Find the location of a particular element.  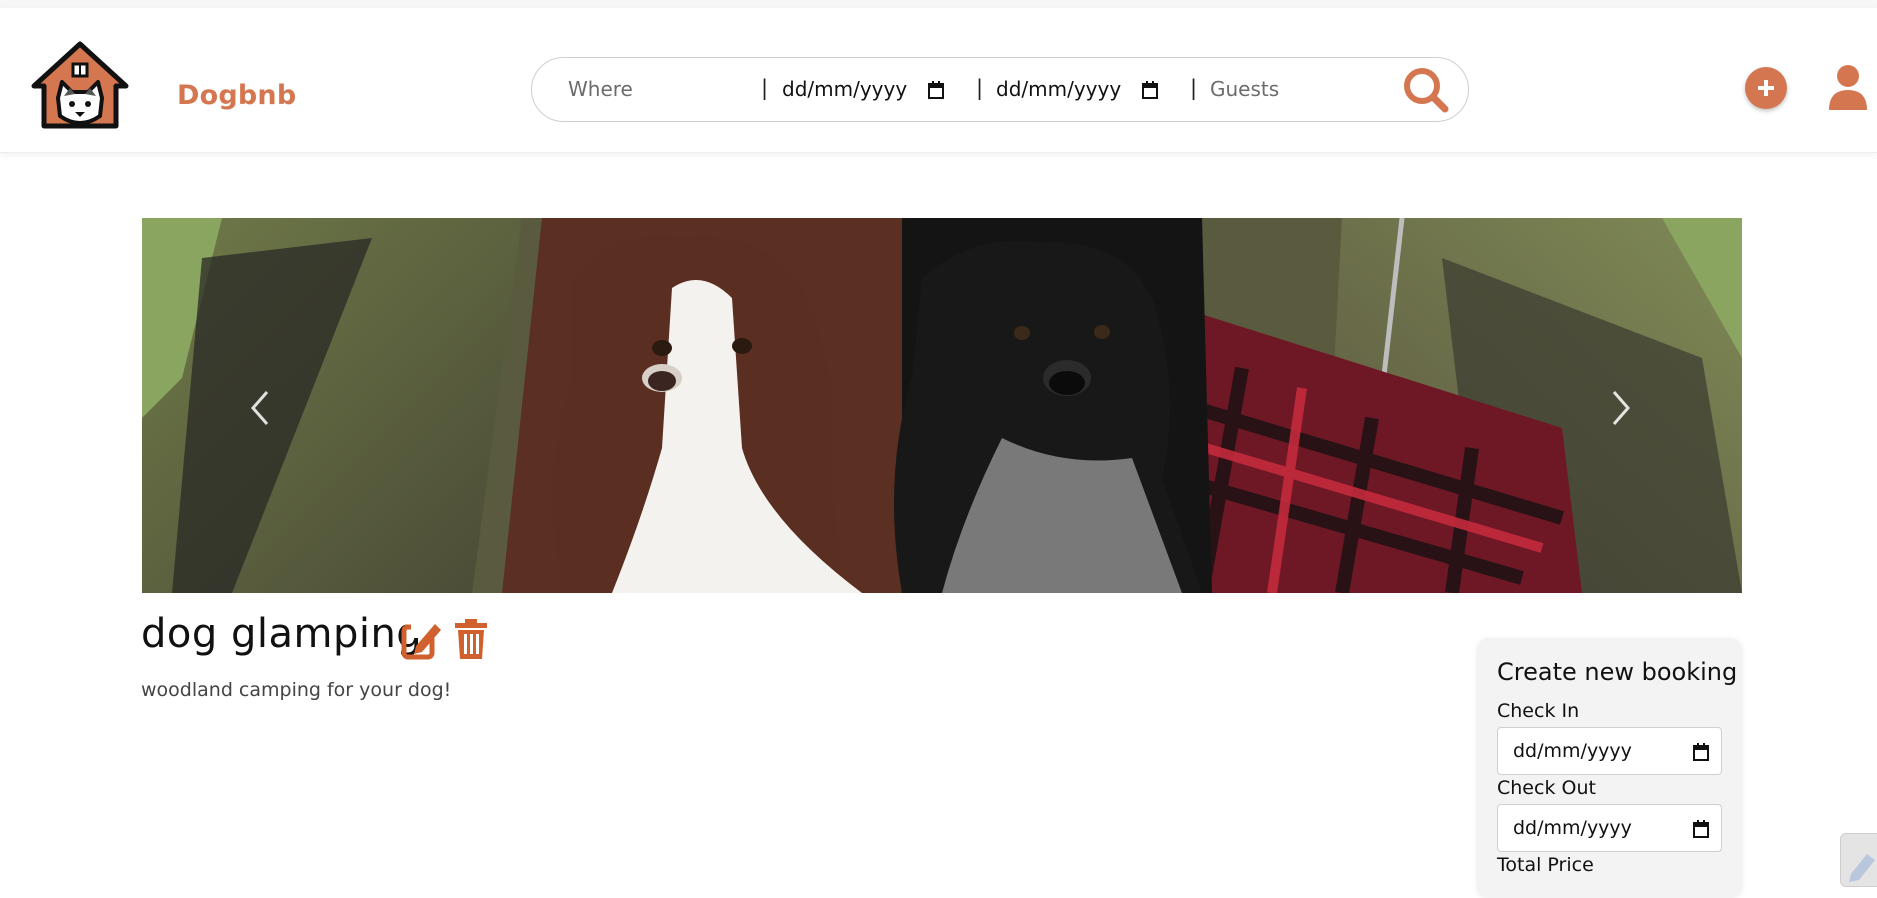

house-dog-logo-icon is located at coordinates (80, 85).